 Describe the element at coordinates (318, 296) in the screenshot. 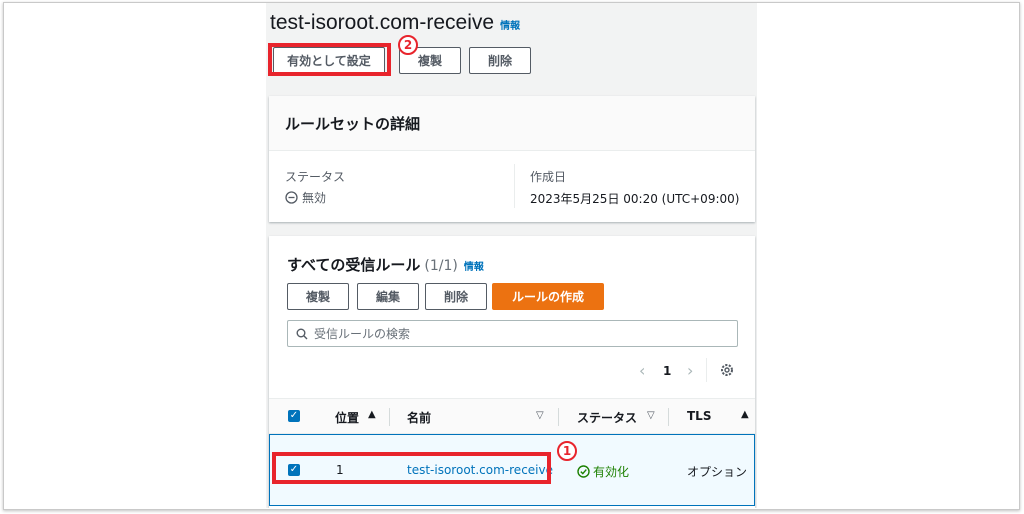

I see `duplicate-rule-button: 複製` at that location.